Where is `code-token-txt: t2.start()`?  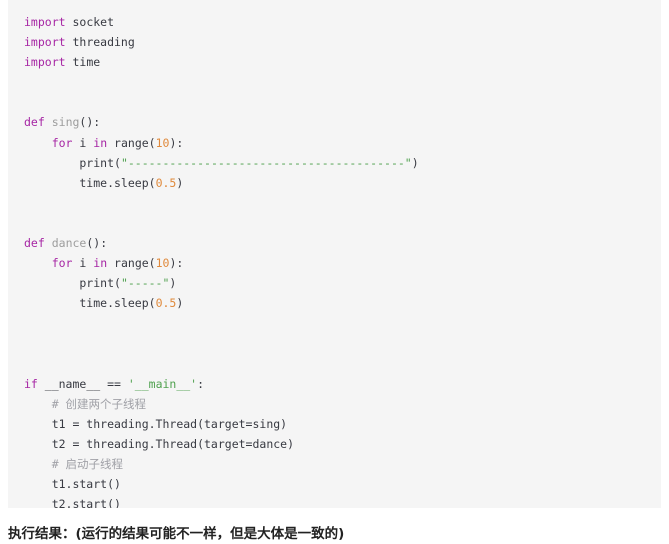 code-token-txt: t2.start() is located at coordinates (72, 502).